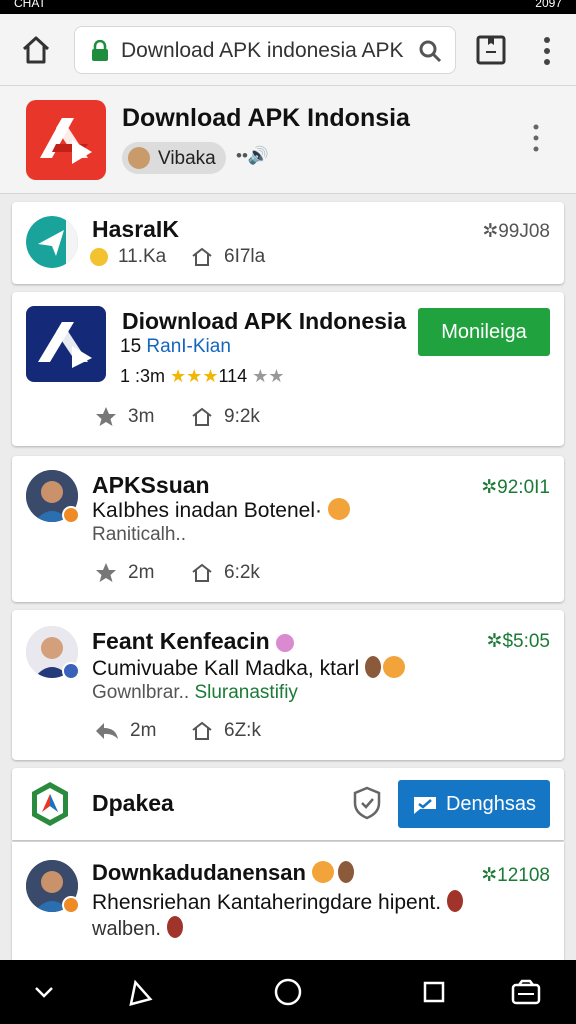 This screenshot has height=1024, width=576. I want to click on app-header: Download APK Indonsia Vibaka ••🔊, so click(288, 140).